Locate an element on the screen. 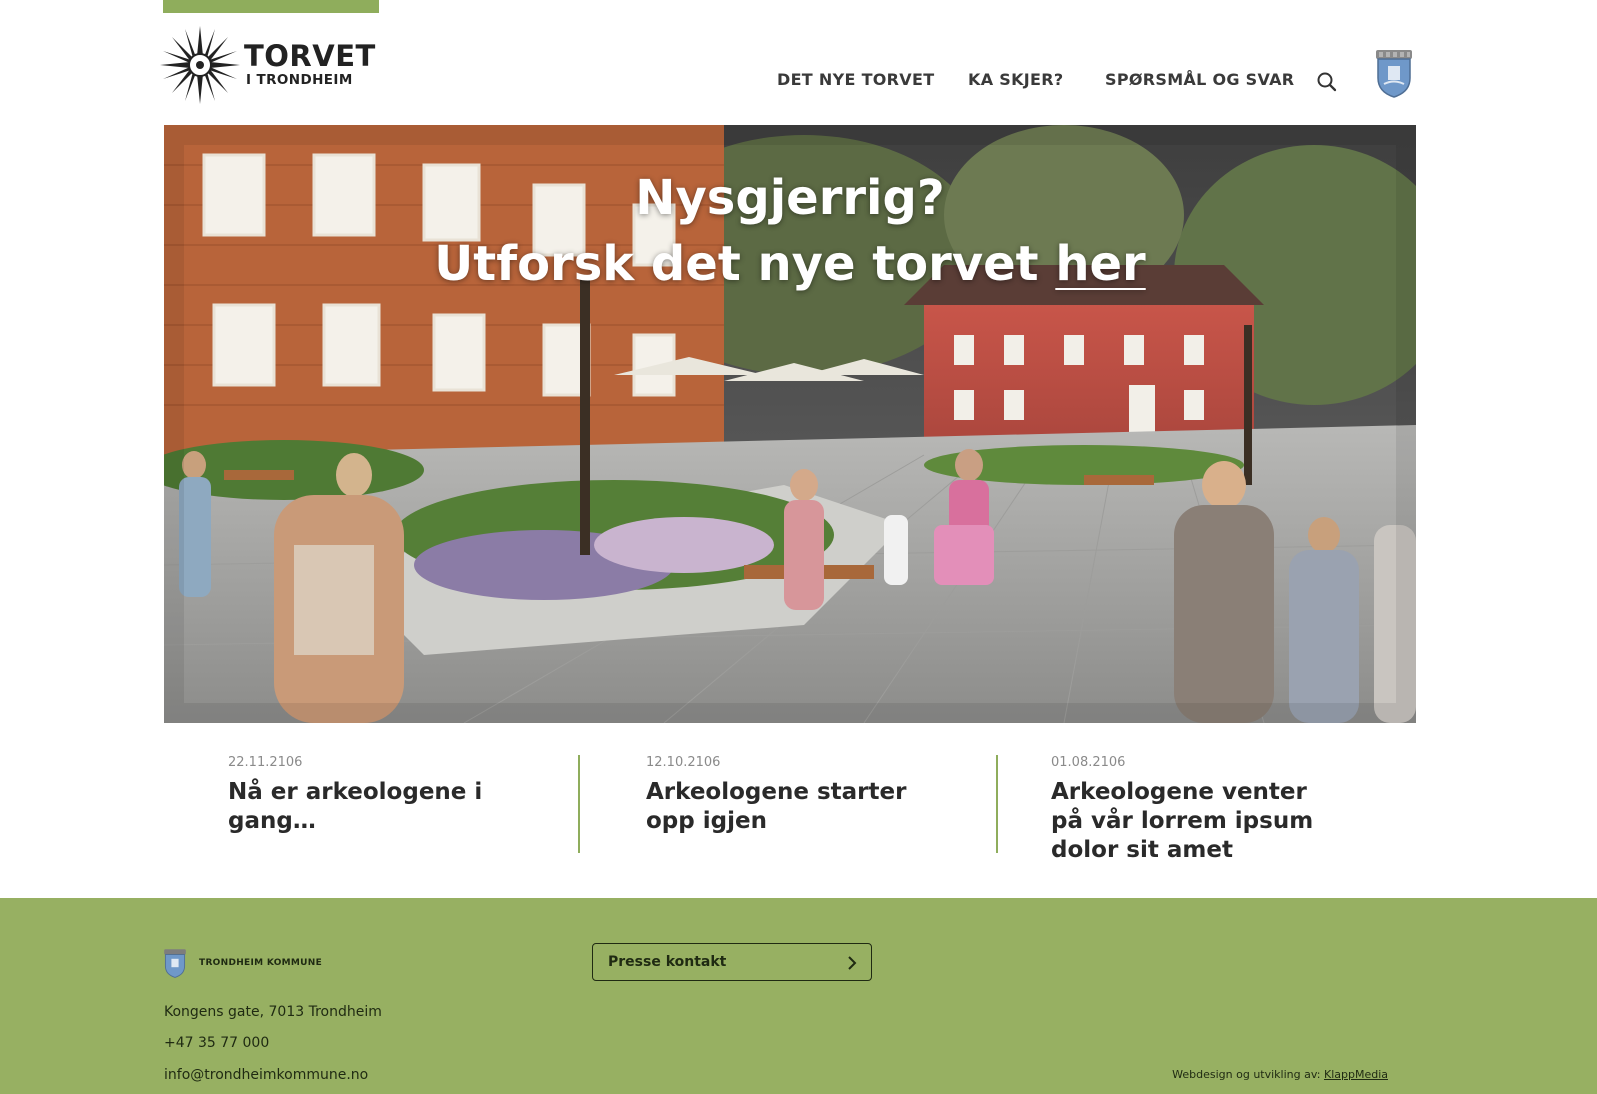 This screenshot has height=1094, width=1597. nav-item-det-nye-torvet: DET NYE TORVET is located at coordinates (855, 79).